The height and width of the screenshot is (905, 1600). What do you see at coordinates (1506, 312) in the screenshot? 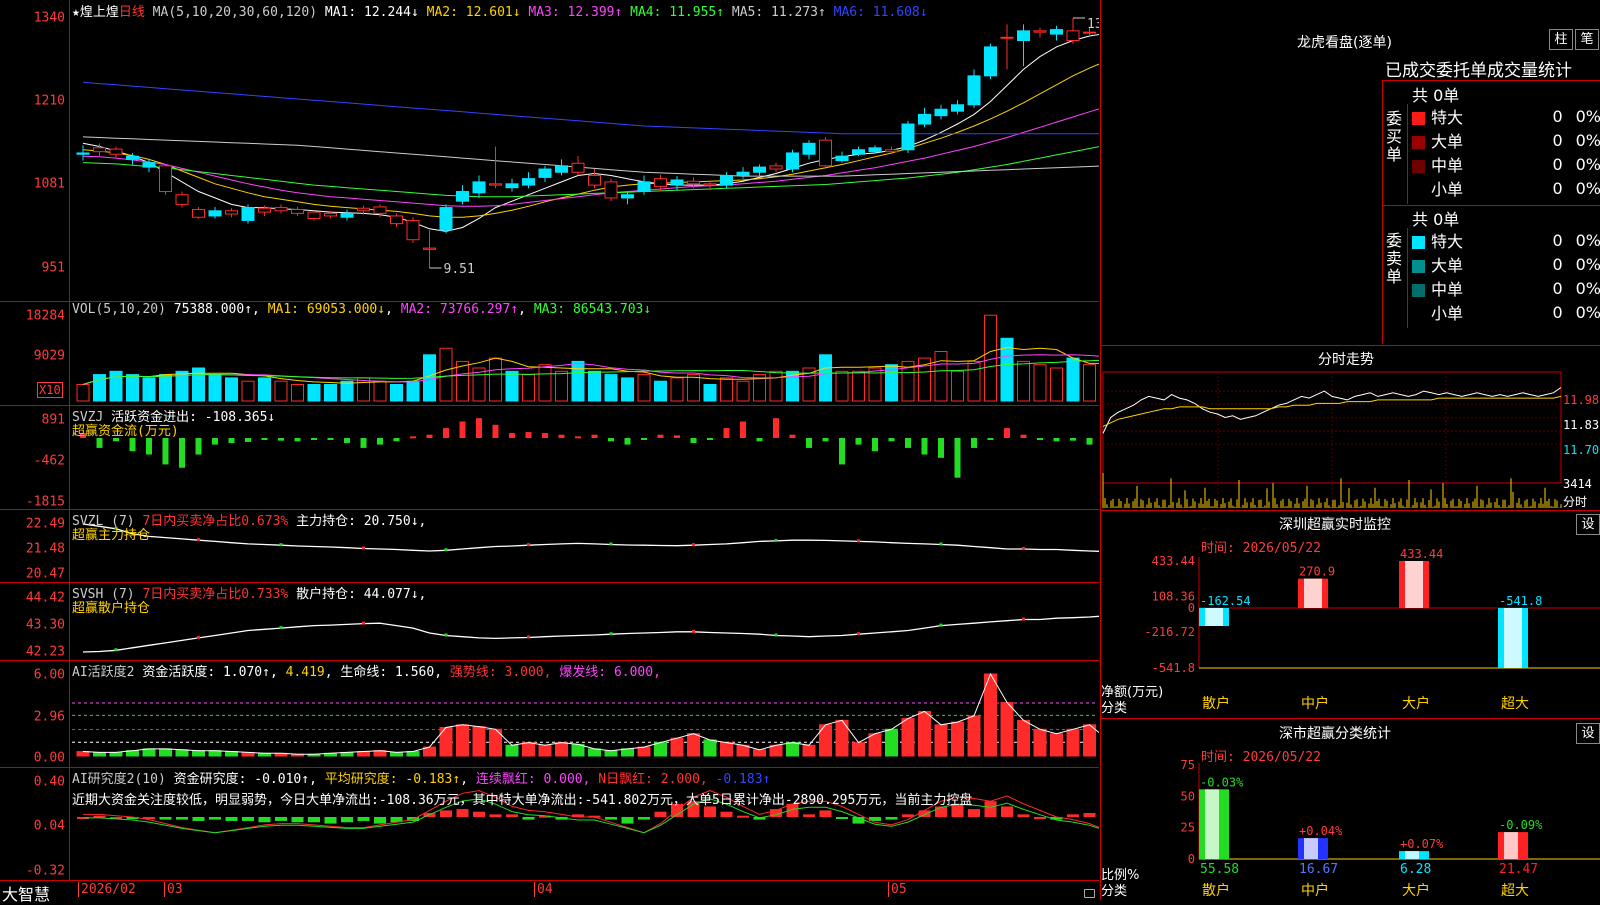
I see `sell-row-s: 小单 0 0%` at bounding box center [1506, 312].